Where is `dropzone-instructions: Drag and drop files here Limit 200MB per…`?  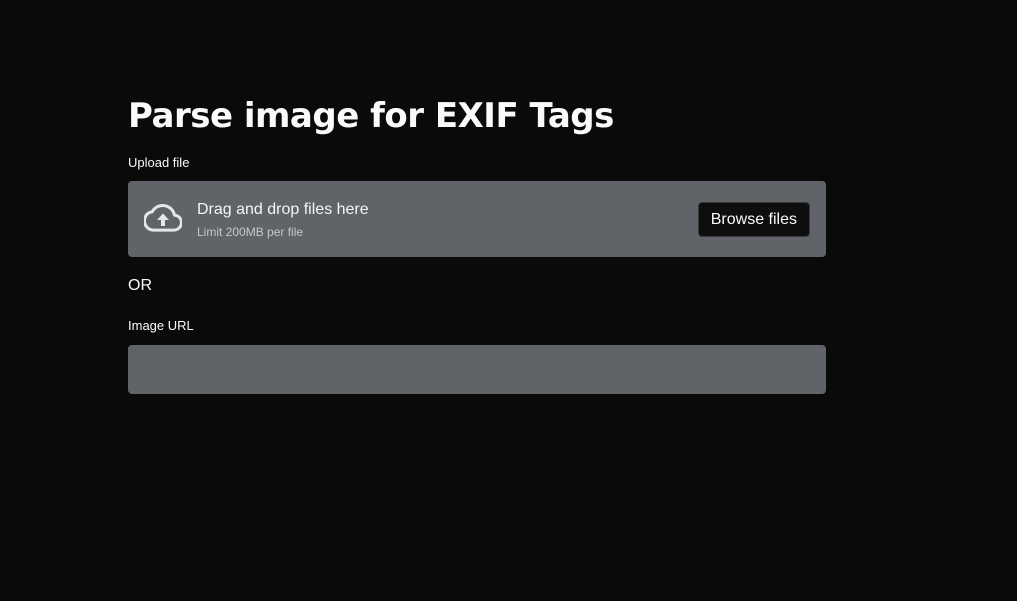 dropzone-instructions: Drag and drop files here Limit 200MB per… is located at coordinates (283, 219).